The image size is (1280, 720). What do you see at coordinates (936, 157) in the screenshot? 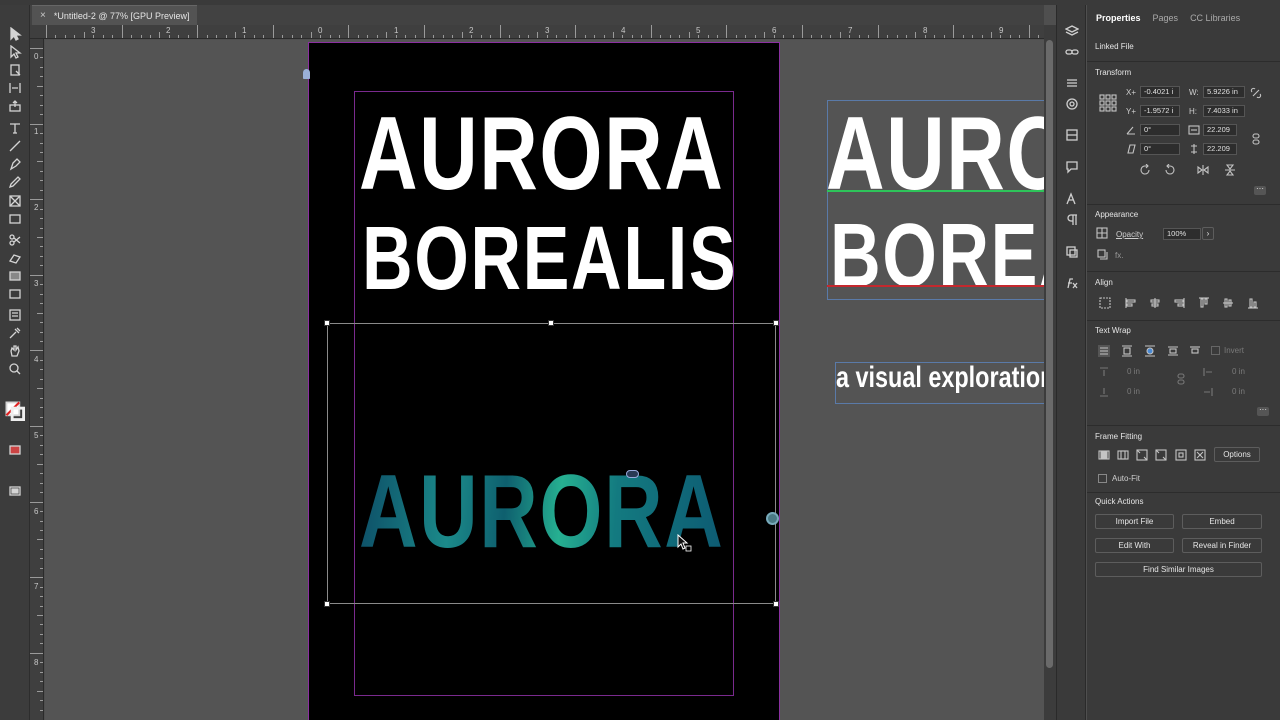
I see `pasteboard-headline-aurora: AURORA` at bounding box center [936, 157].